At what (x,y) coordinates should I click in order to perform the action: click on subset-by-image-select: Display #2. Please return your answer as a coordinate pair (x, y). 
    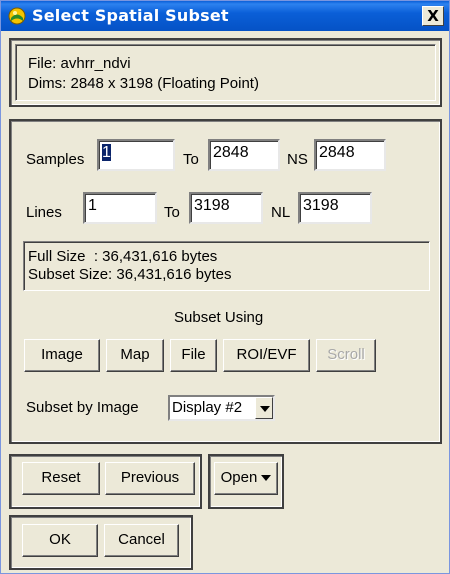
    Looking at the image, I should click on (221, 408).